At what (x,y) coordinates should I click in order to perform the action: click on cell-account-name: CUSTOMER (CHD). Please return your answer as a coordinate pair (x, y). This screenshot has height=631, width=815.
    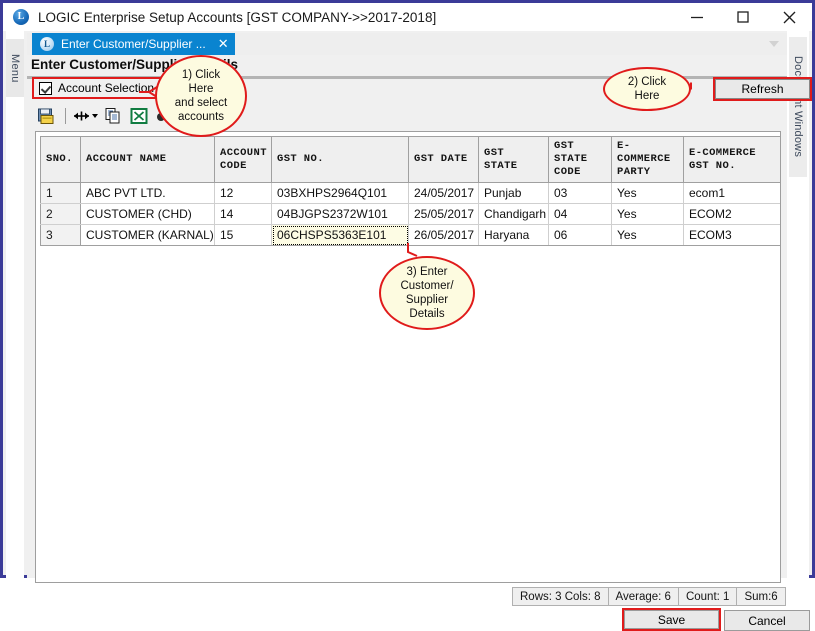
    Looking at the image, I should click on (147, 214).